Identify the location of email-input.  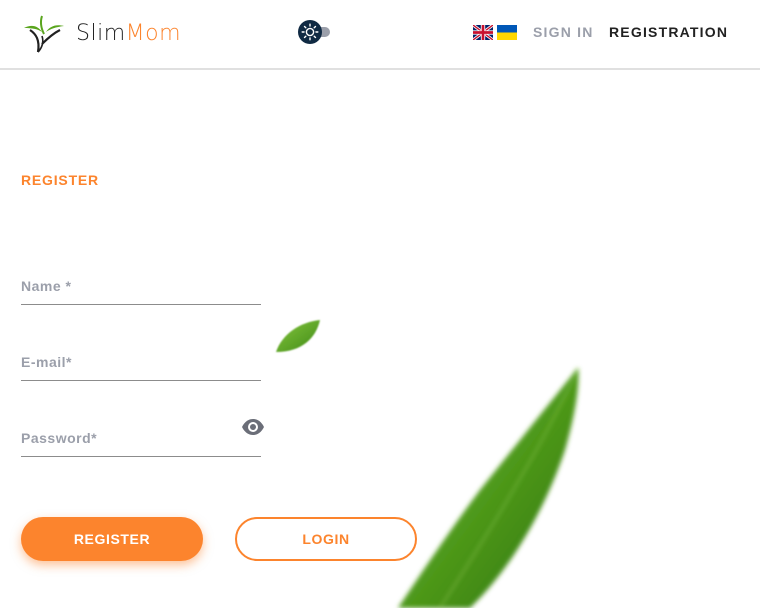
(141, 362).